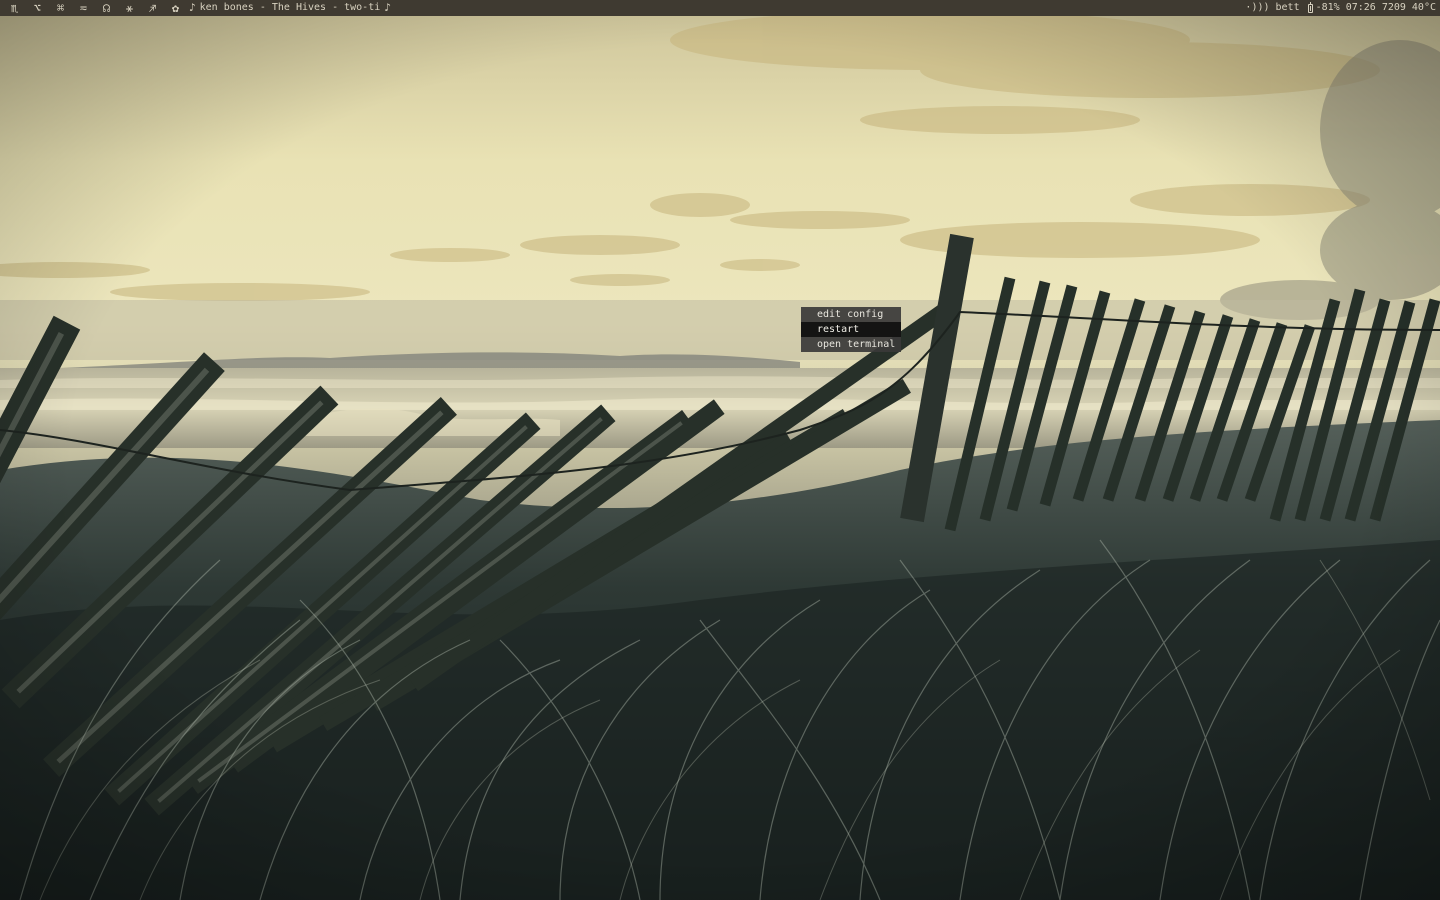  Describe the element at coordinates (1257, 8) in the screenshot. I see `volume-icon: ·)))` at that location.